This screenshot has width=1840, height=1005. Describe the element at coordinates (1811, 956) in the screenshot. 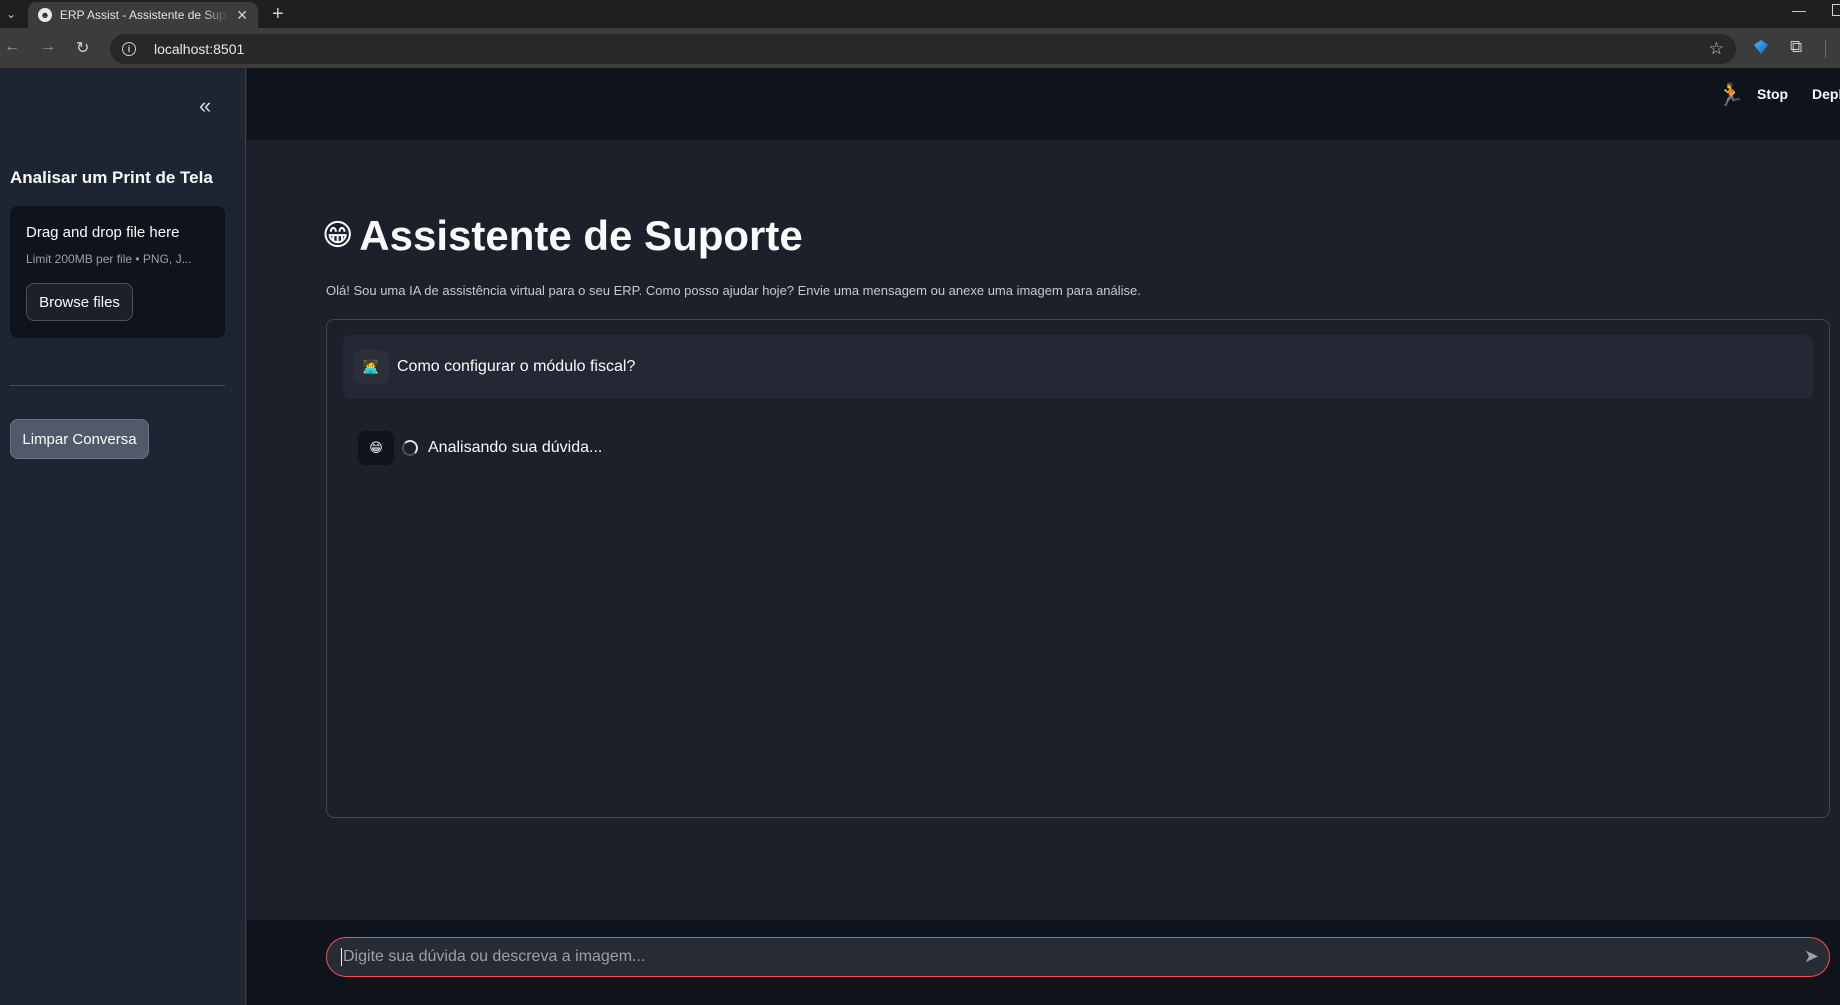

I see `send-icon: ➤` at that location.